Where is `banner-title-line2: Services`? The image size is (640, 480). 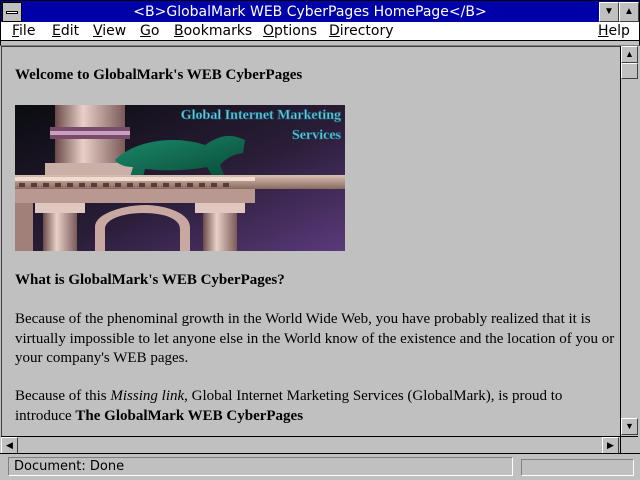
banner-title-line2: Services is located at coordinates (317, 135).